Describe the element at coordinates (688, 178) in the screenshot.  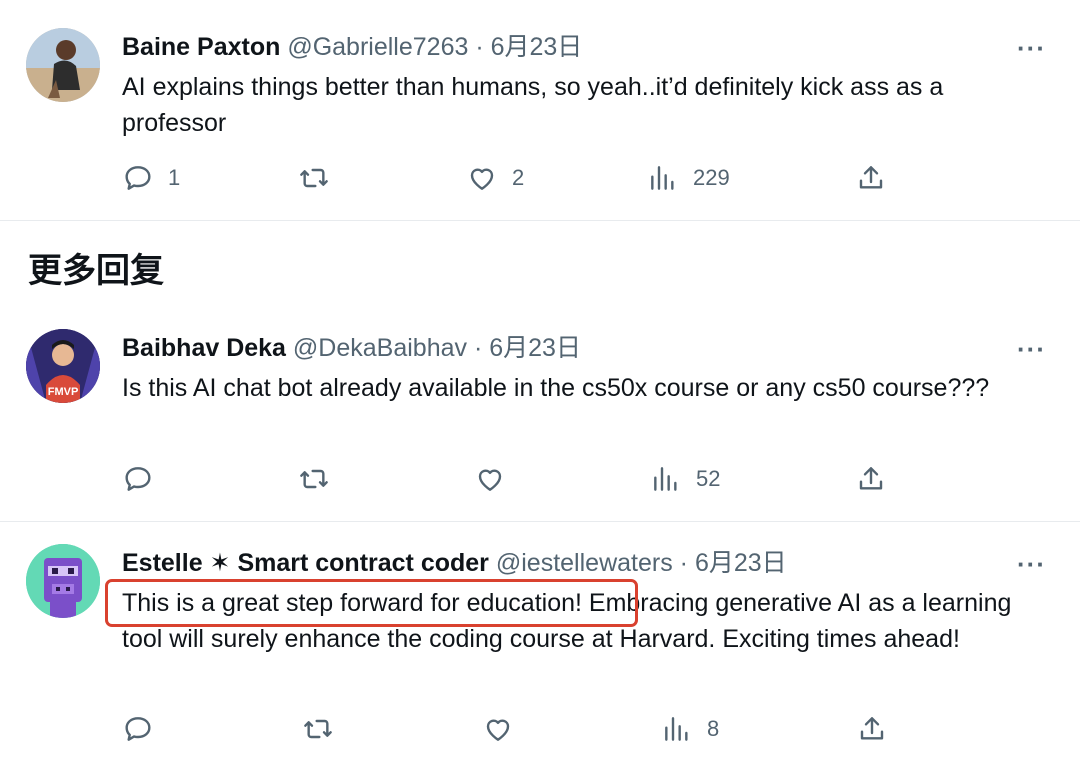
I see `views-button: 229` at that location.